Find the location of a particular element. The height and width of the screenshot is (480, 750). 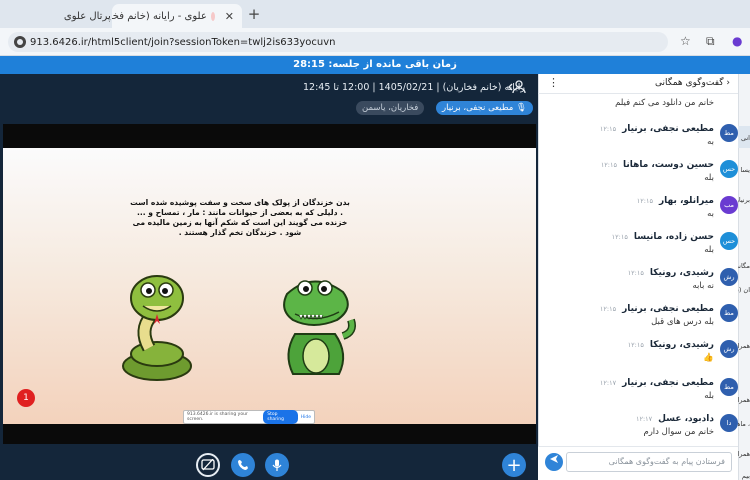

message-text: بله درس های قبل is located at coordinates (682, 322).